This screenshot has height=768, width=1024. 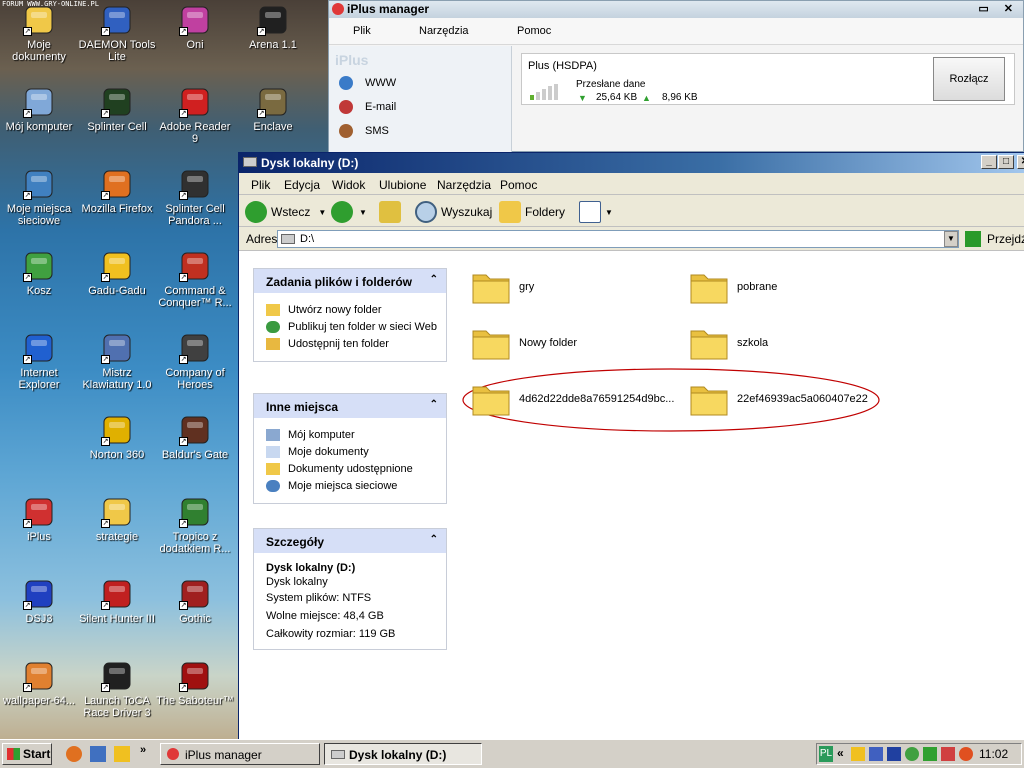 I want to click on folder-item: 22ef46939ac5a060407e22, so click(x=794, y=401).